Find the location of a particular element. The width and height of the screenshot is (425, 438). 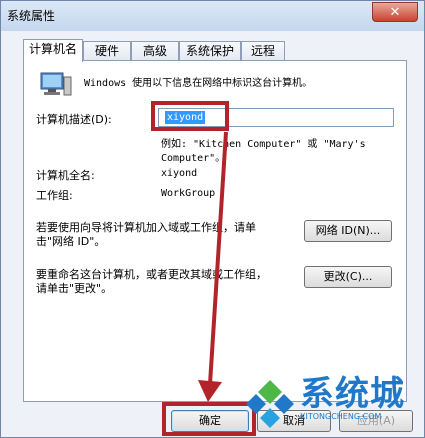

tab-computer-name: 计算机名 is located at coordinates (53, 50).